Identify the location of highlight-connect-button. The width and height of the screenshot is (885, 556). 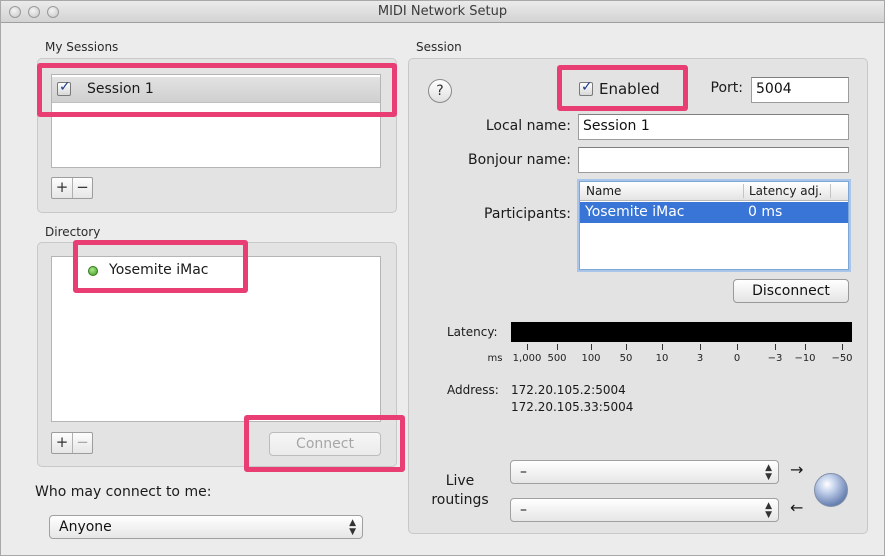
(324, 443).